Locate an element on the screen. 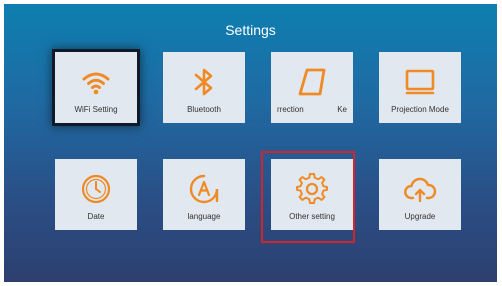  tile-upgrade: Upgrade is located at coordinates (420, 194).